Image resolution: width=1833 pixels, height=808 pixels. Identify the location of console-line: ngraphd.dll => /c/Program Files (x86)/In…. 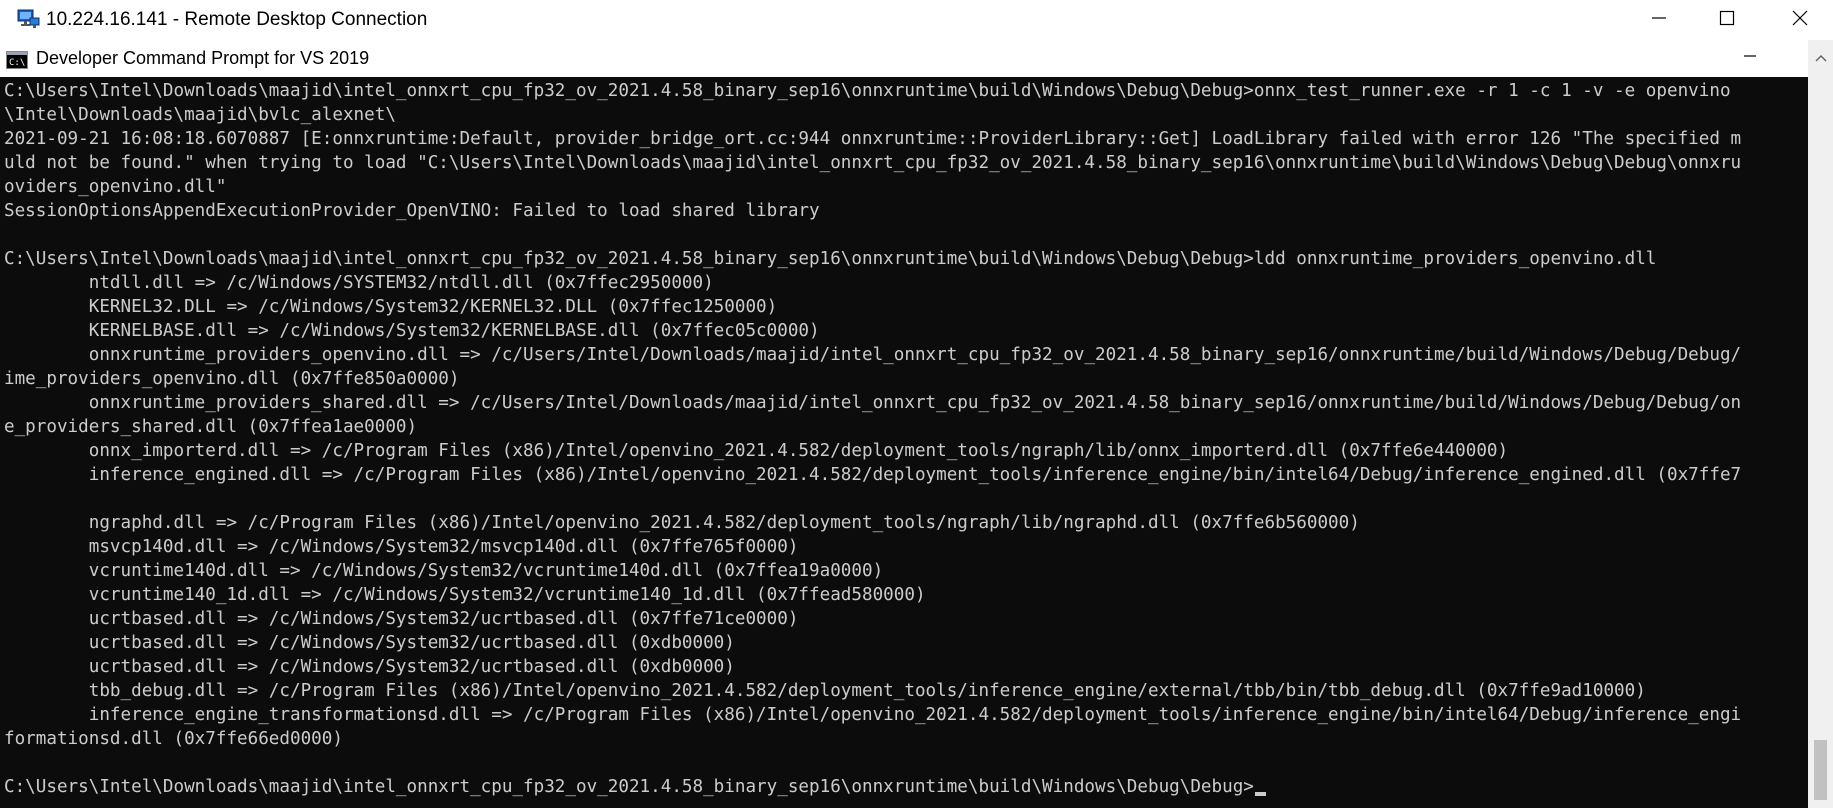
(724, 523).